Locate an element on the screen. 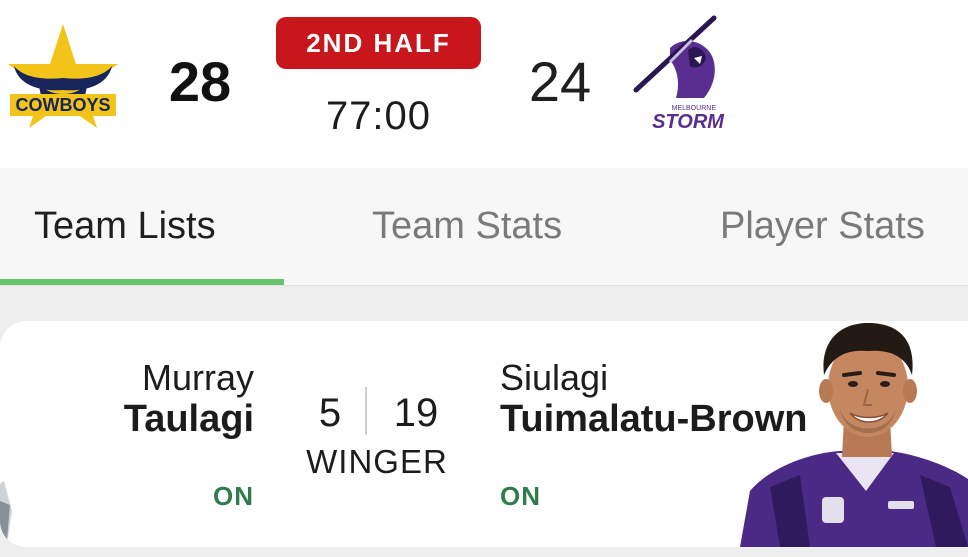 This screenshot has width=968, height=557. tab-player-stats: Player Stats is located at coordinates (822, 226).